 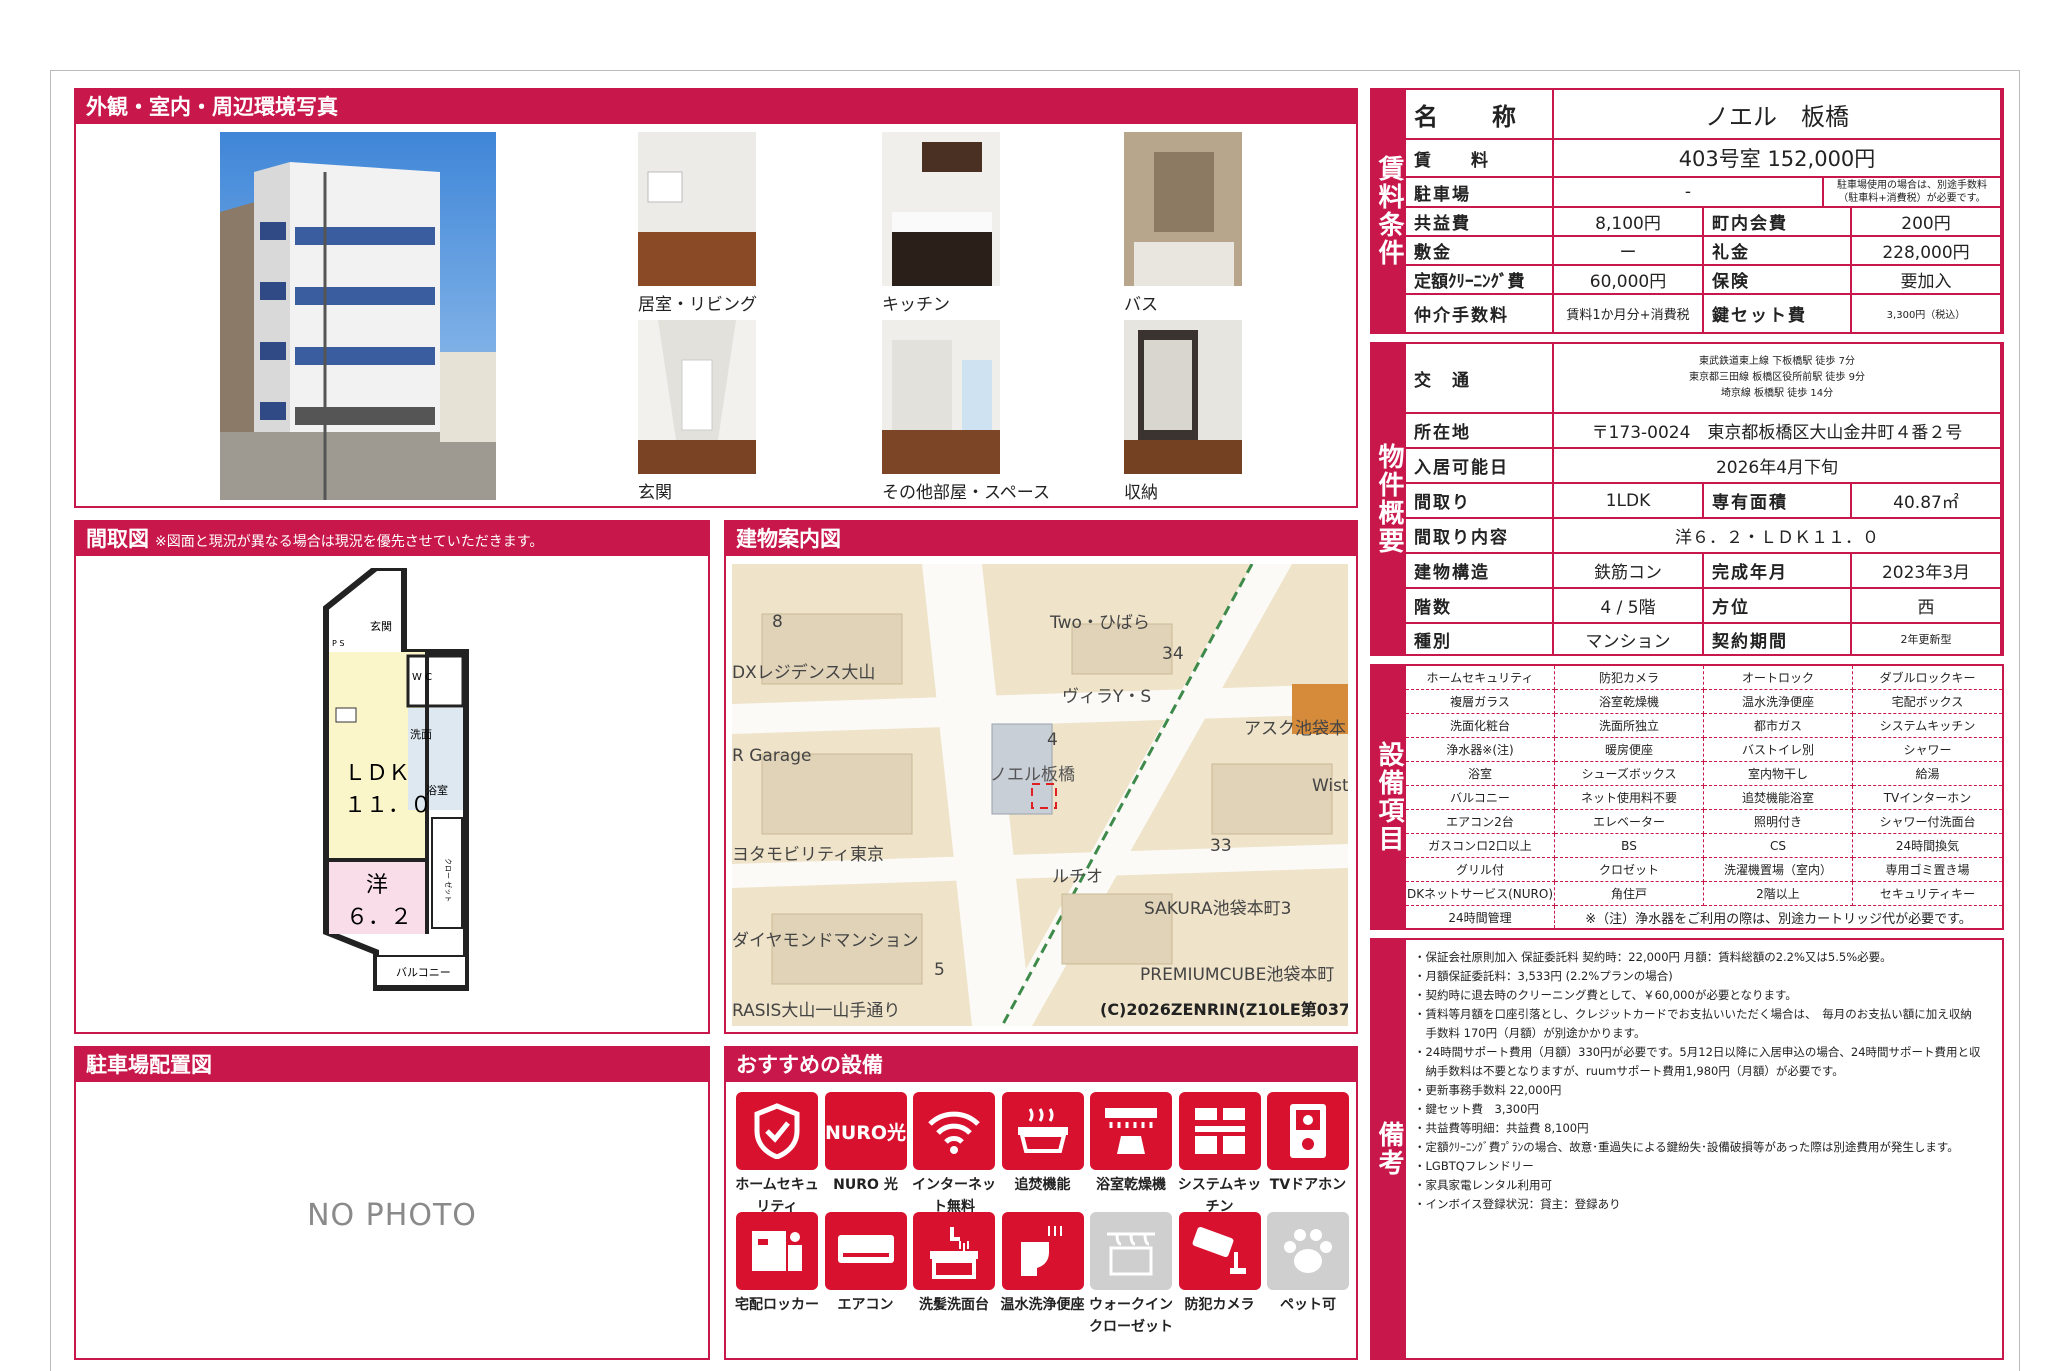 I want to click on movein-label: 入居可能日, so click(x=1480, y=466).